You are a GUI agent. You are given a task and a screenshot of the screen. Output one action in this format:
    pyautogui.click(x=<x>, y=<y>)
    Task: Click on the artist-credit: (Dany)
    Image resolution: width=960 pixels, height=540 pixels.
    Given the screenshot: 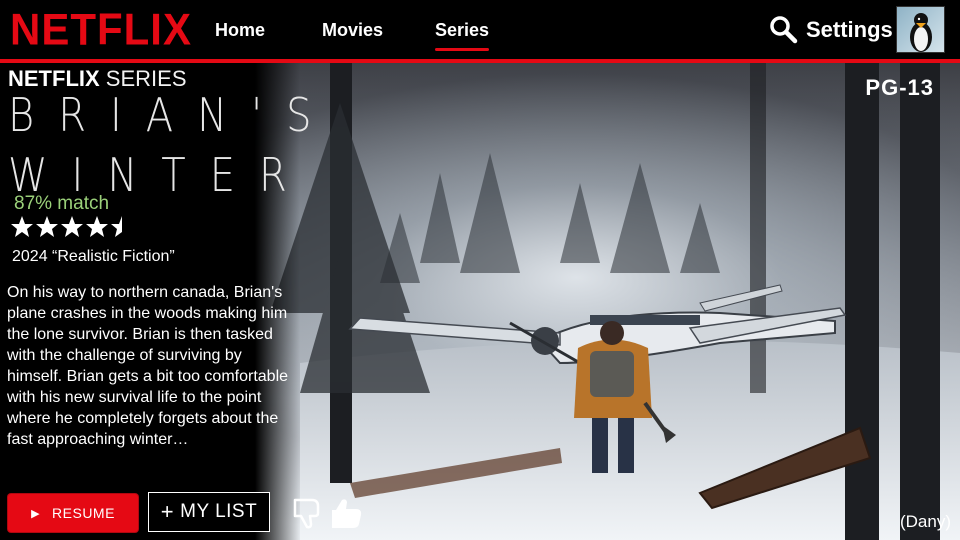 What is the action you would take?
    pyautogui.click(x=925, y=521)
    